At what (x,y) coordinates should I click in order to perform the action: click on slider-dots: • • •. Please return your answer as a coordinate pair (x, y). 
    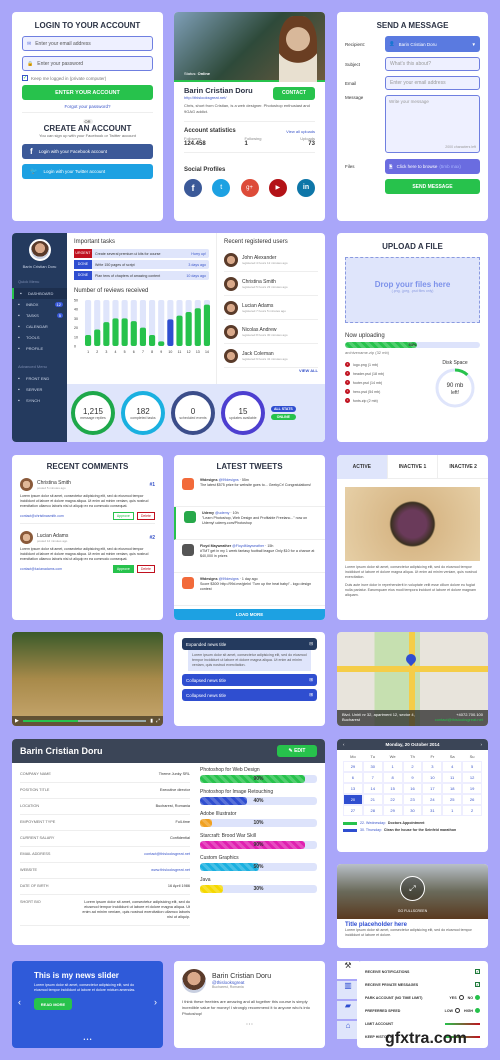
    Looking at the image, I should click on (87, 1040).